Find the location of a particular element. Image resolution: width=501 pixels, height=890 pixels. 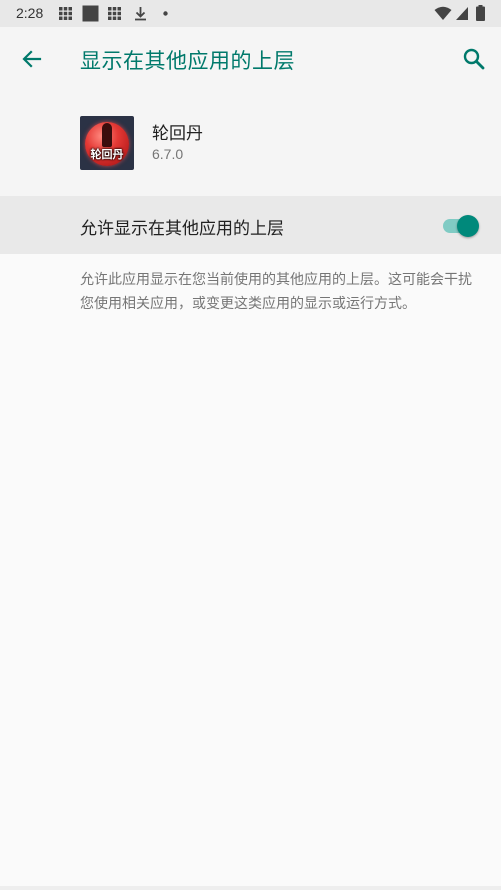

allow-overlay-switch is located at coordinates (460, 225).